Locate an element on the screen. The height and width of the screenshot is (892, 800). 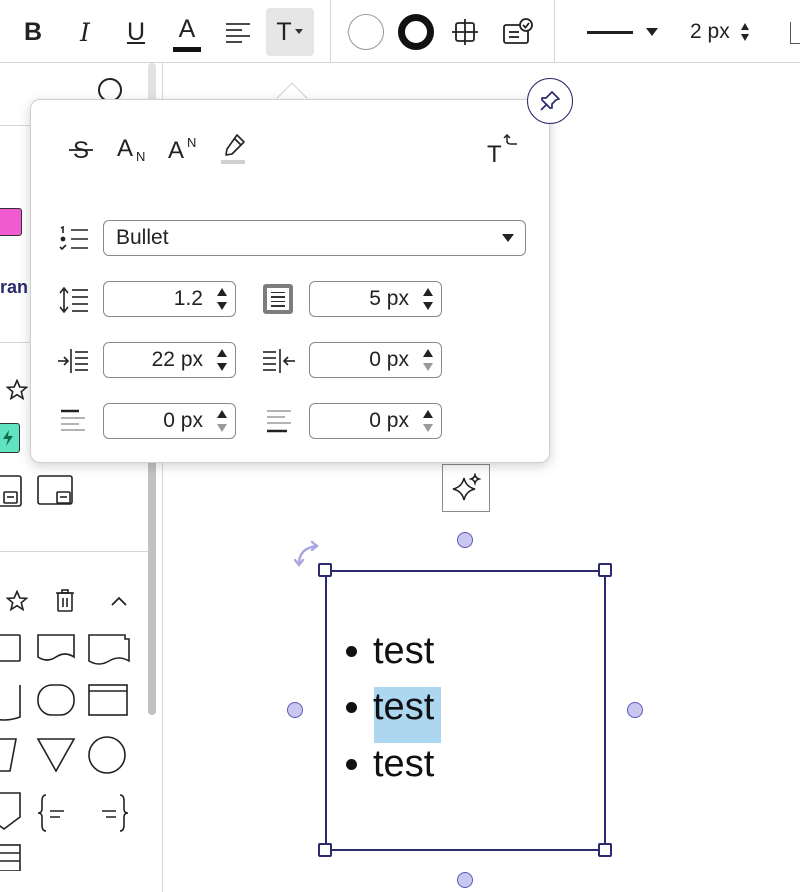
paragraph-spacing-input: 5 px is located at coordinates (375, 299).